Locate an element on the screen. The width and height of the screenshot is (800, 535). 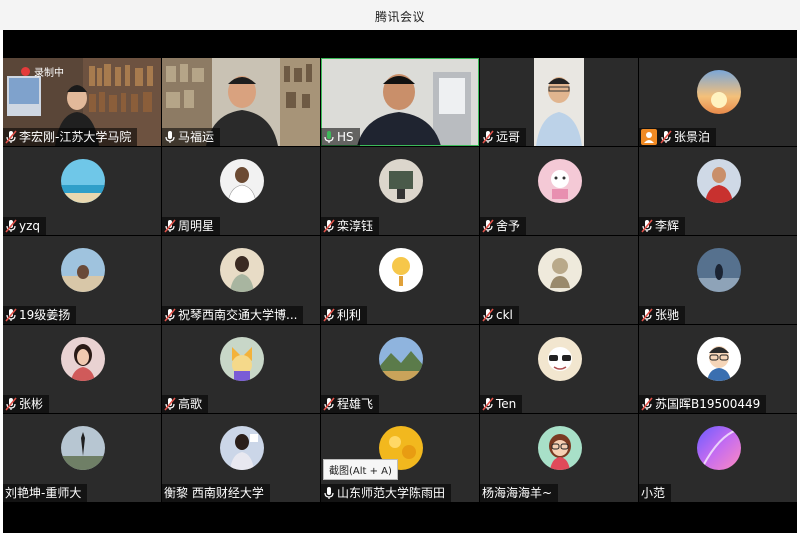
window-title: 腾讯会议 is located at coordinates (399, 17).